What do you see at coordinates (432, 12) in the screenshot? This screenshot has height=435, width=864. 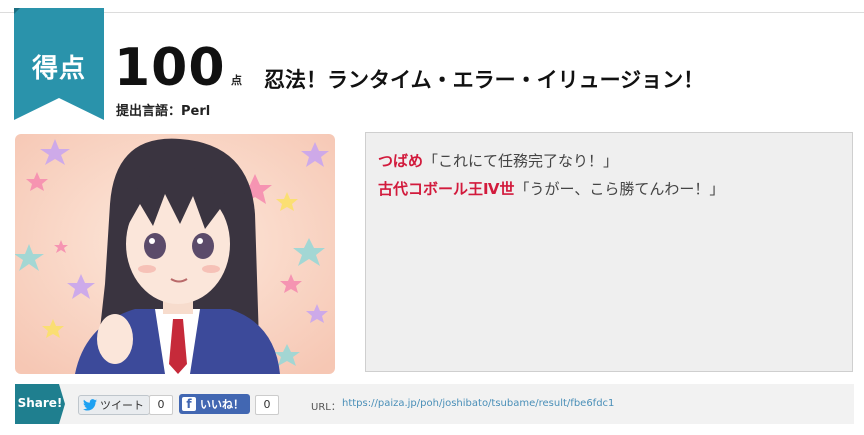 I see `top-divider` at bounding box center [432, 12].